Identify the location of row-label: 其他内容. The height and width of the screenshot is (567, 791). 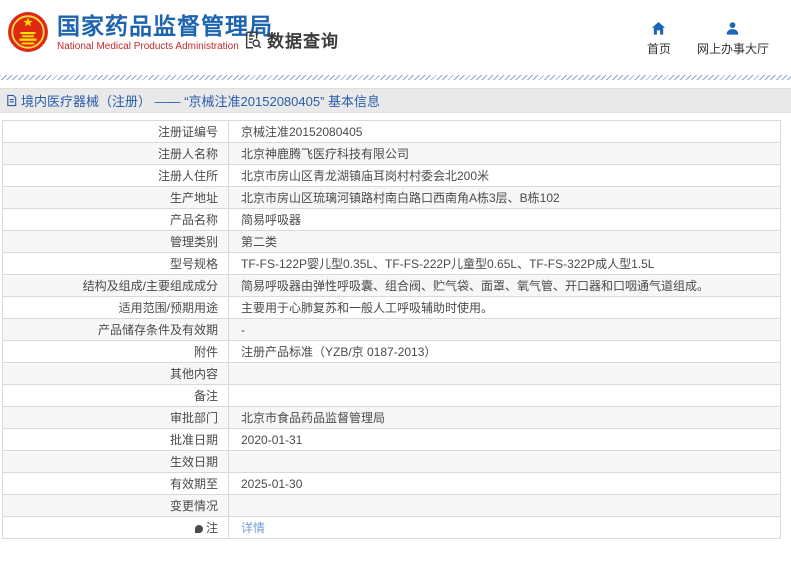
(115, 373).